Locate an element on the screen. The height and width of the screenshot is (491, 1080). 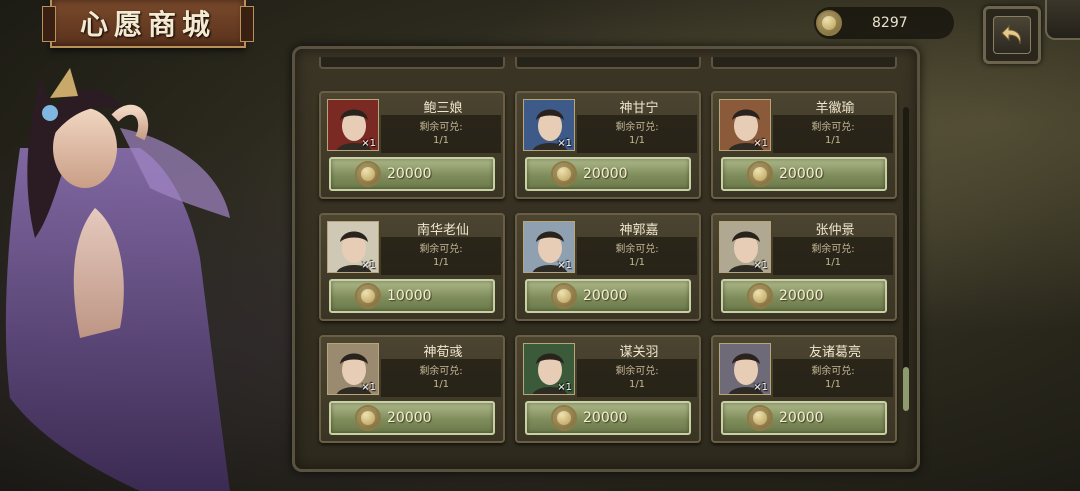
shop-item-card: ×1 谋关羽 剩余可兑: 1/1 20000 is located at coordinates (608, 389).